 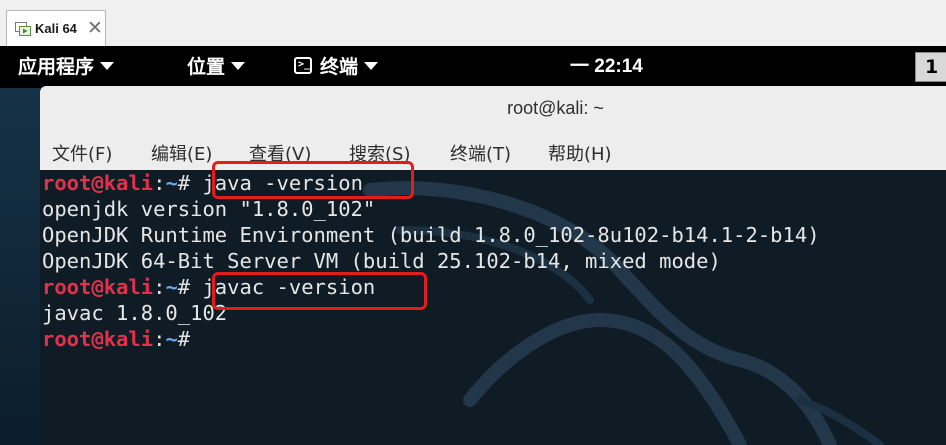 I want to click on gnome-top-bar: 应用程序 位置 >_ 终端 一 22:14 1, so click(x=473, y=67).